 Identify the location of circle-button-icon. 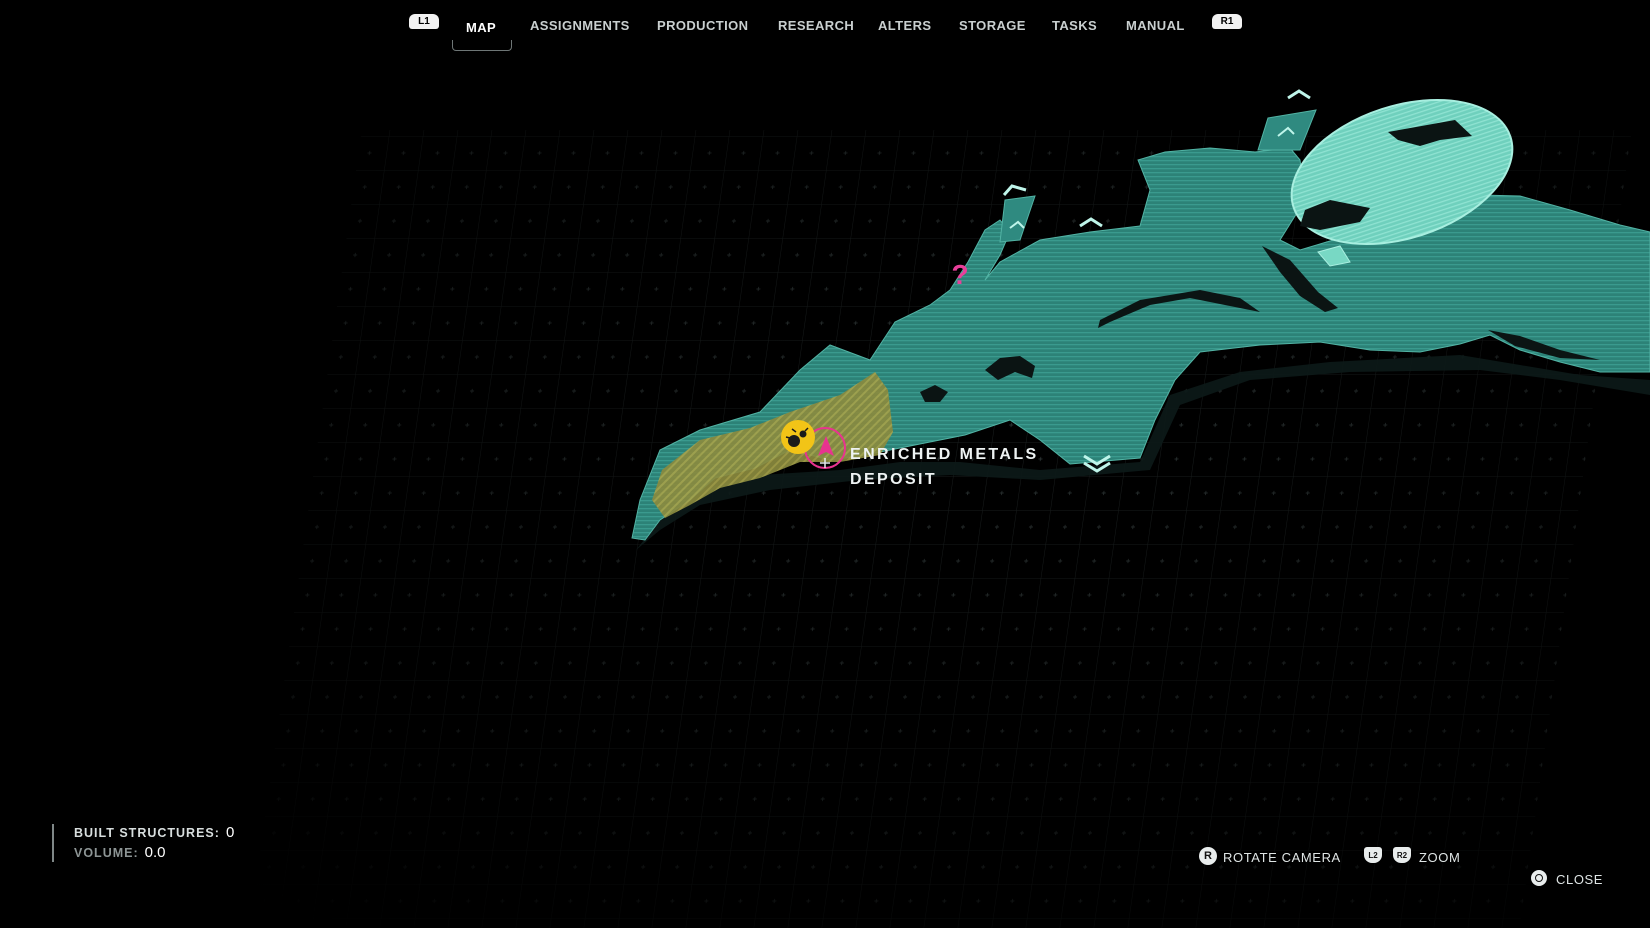
(1539, 878).